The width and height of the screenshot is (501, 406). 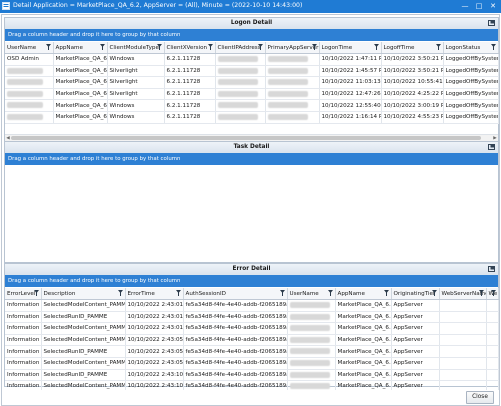 What do you see at coordinates (463, 294) in the screenshot?
I see `column-header: WebServerName` at bounding box center [463, 294].